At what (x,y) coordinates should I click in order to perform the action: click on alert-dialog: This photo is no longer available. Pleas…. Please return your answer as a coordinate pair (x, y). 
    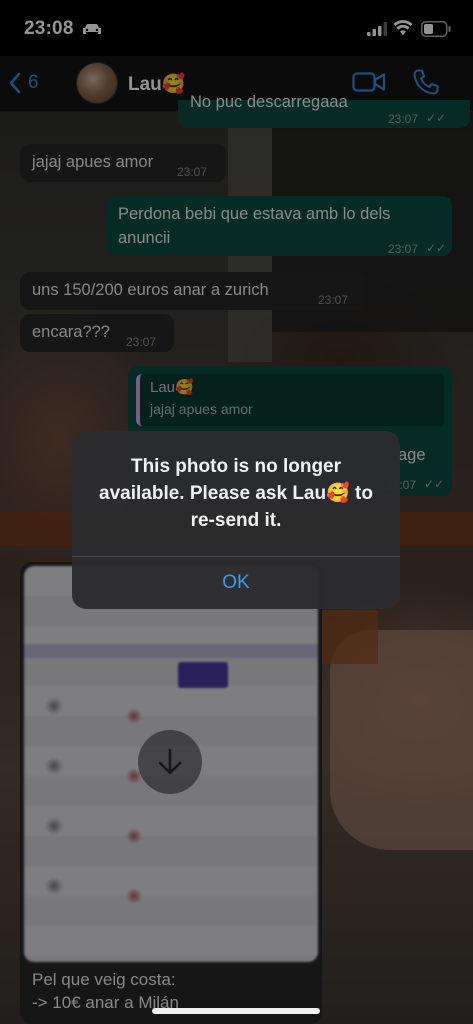
    Looking at the image, I should click on (236, 520).